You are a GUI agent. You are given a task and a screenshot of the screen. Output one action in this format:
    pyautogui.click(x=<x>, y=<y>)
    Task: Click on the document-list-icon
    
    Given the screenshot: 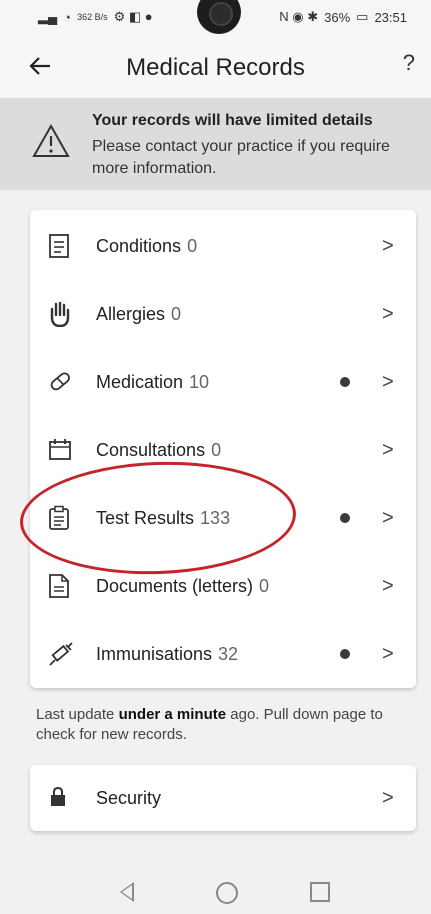 What is the action you would take?
    pyautogui.click(x=61, y=246)
    